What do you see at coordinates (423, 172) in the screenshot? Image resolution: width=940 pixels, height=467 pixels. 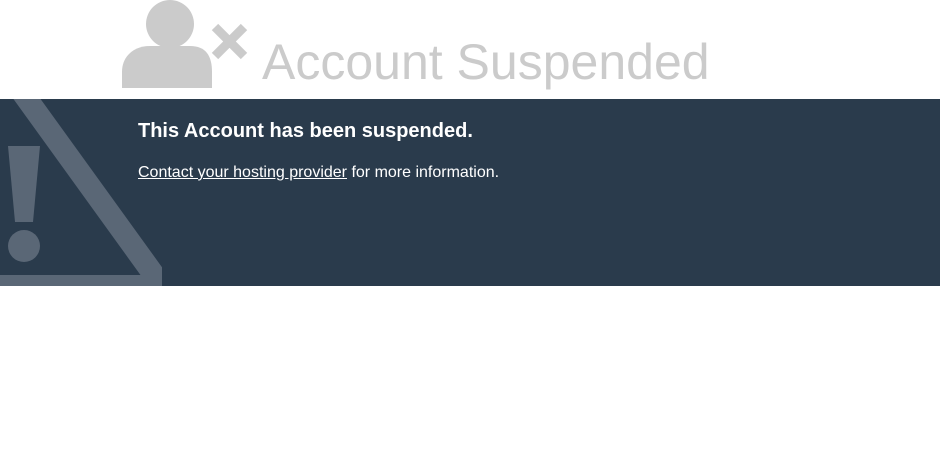 I see `contact-text-suffix: for more information.` at bounding box center [423, 172].